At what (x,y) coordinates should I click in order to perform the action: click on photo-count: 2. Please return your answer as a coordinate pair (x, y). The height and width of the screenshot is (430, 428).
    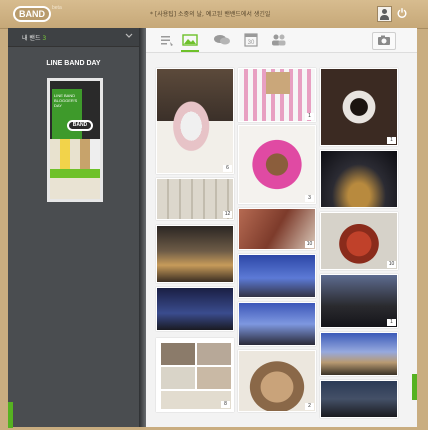
    Looking at the image, I should click on (309, 406).